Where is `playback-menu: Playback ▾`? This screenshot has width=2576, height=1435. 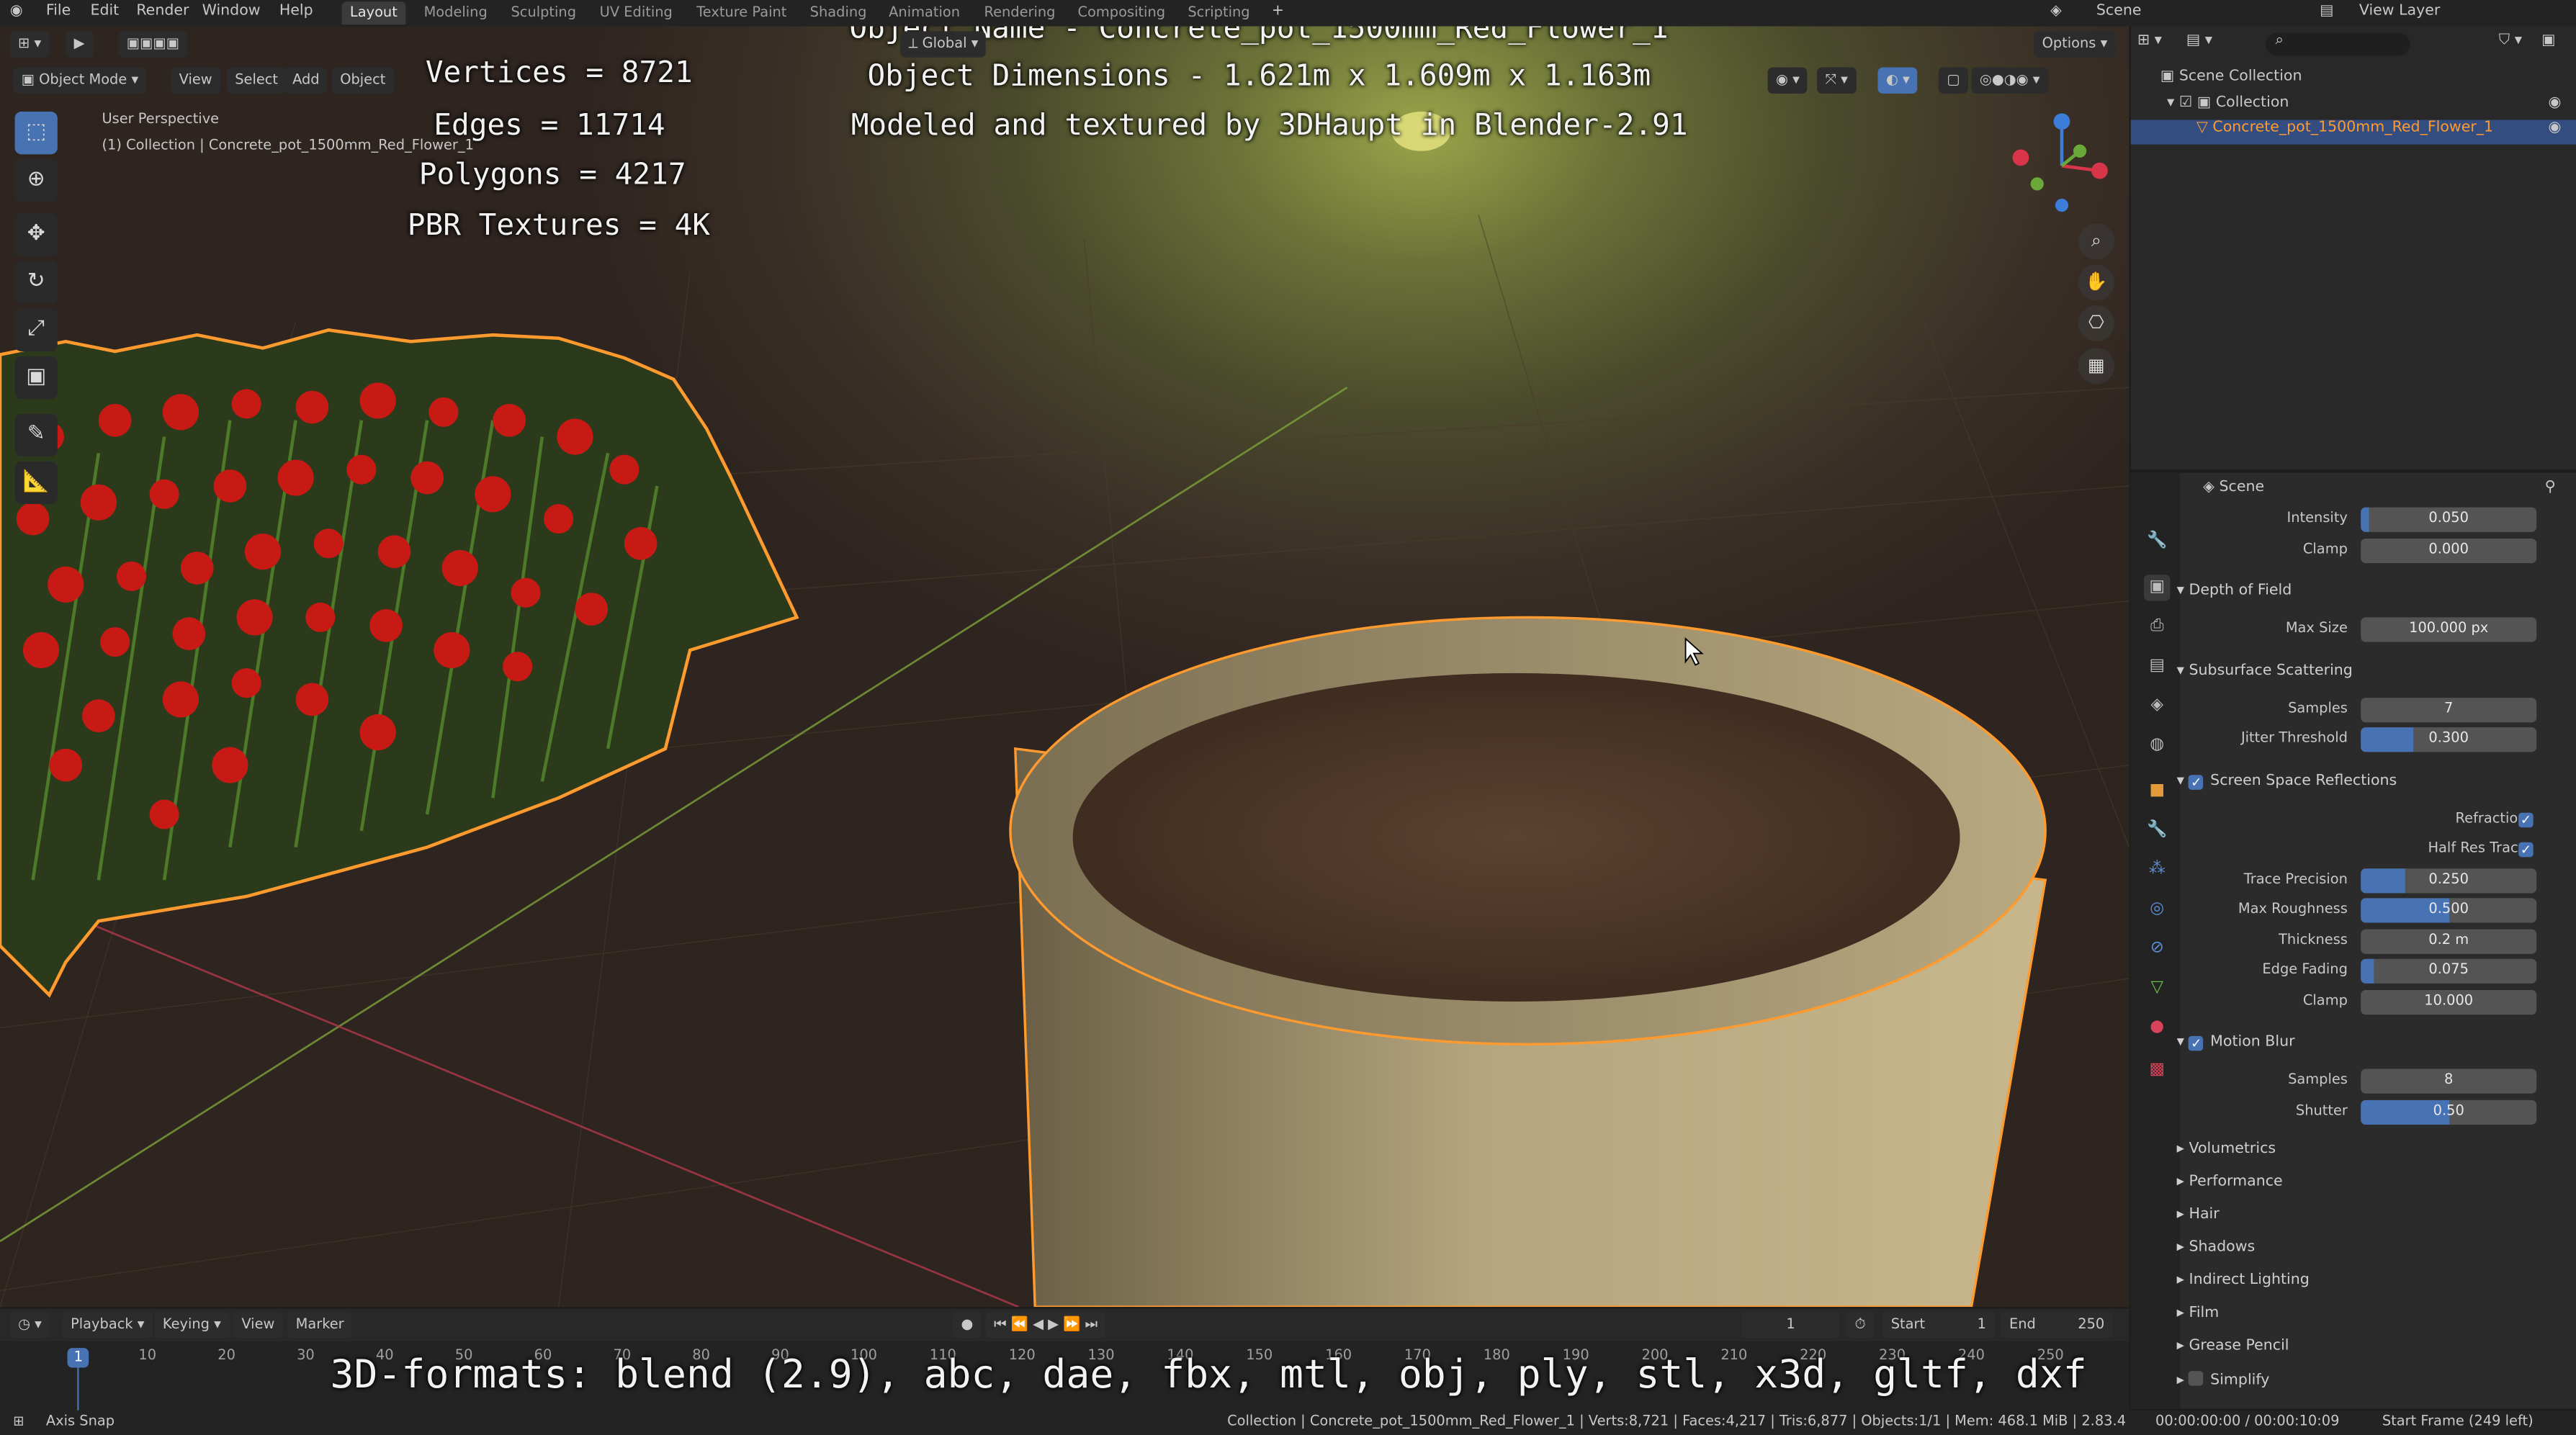
playback-menu: Playback ▾ is located at coordinates (107, 1325).